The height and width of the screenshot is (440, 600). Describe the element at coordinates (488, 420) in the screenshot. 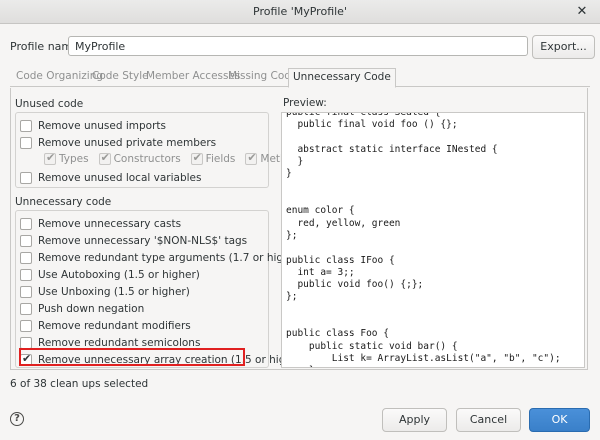

I see `cancel-button: Cancel` at that location.